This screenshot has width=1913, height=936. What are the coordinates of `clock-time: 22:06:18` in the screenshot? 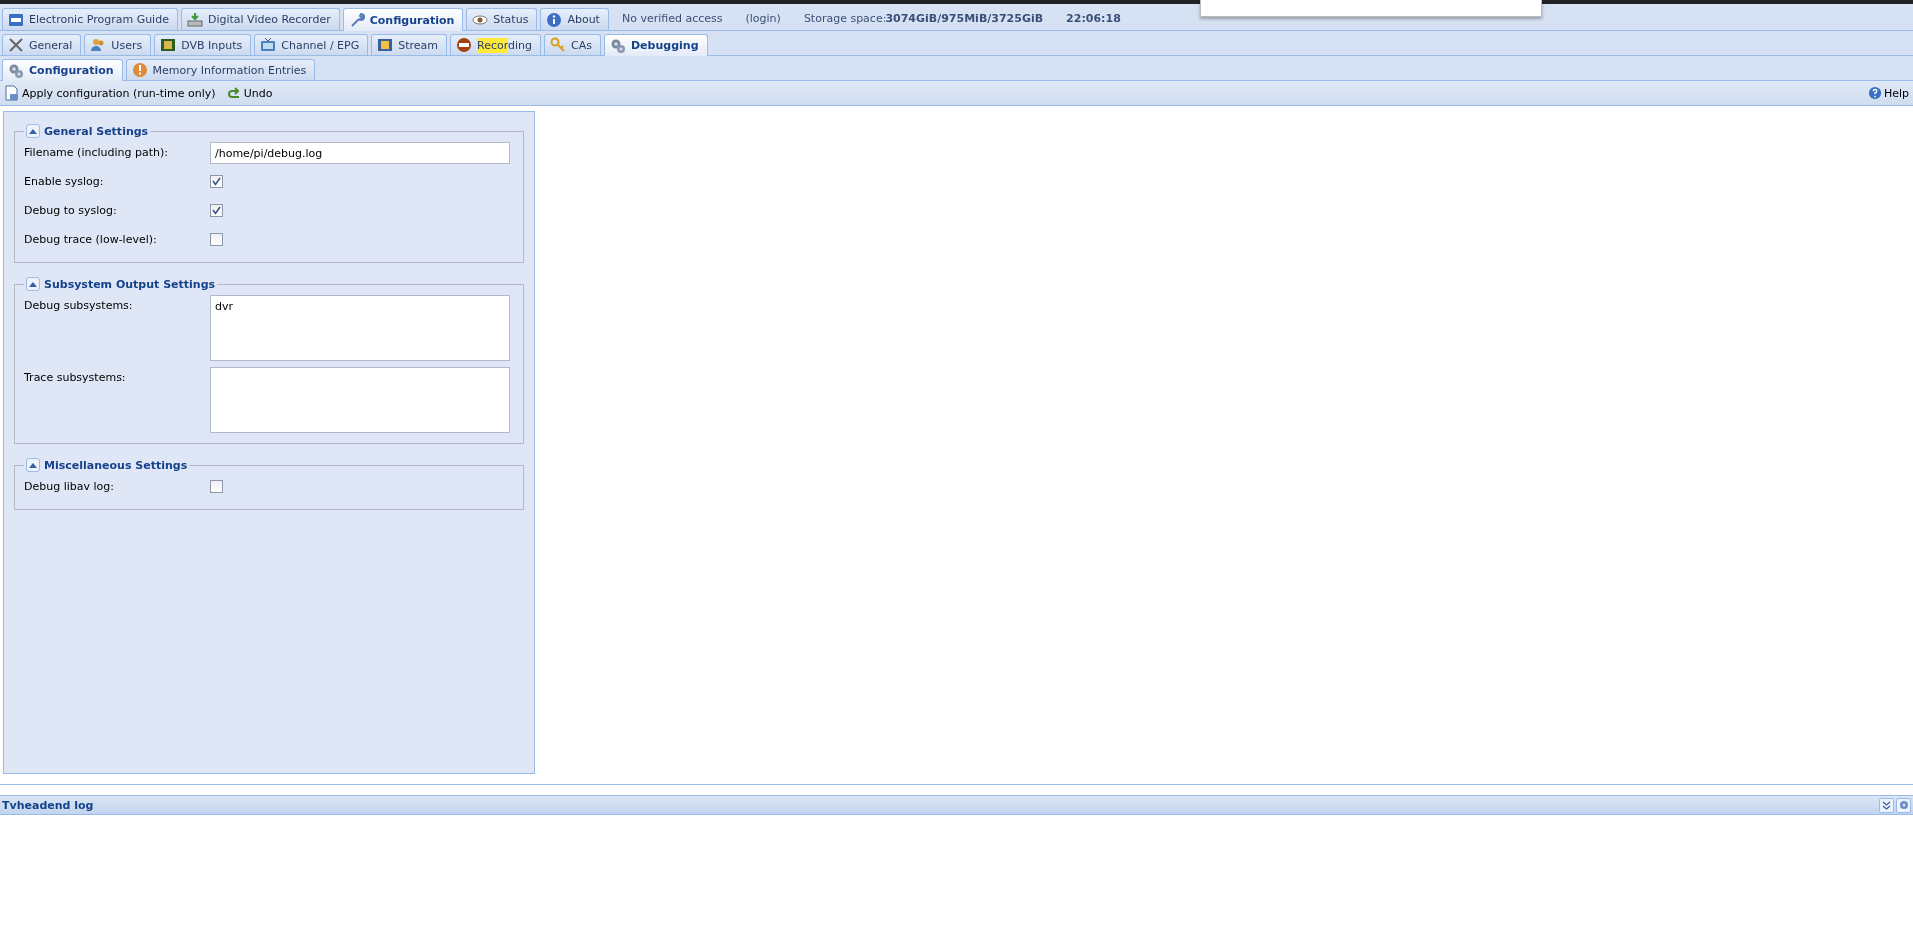 It's located at (1093, 18).